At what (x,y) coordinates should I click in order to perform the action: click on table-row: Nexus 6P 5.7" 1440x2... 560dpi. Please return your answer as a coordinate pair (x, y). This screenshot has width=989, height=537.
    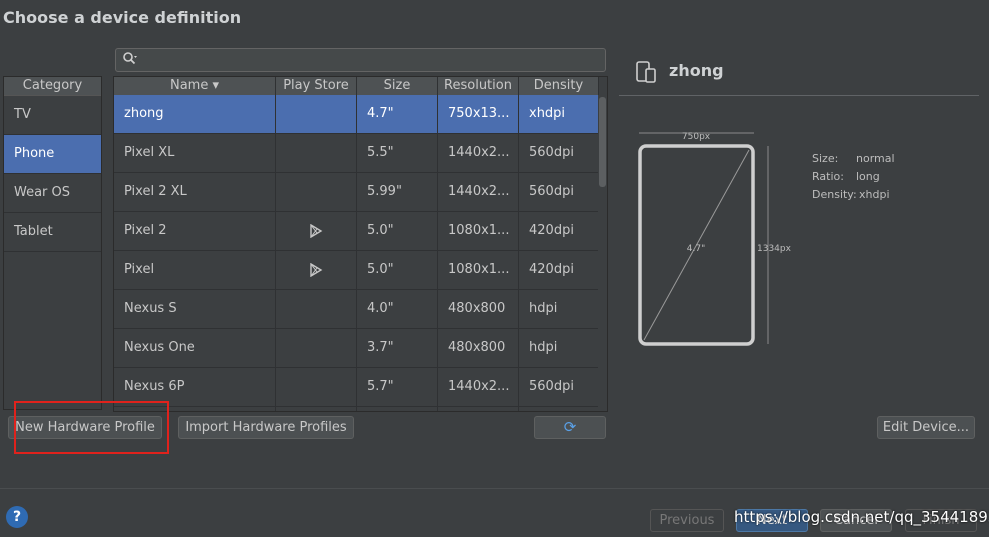
    Looking at the image, I should click on (356, 387).